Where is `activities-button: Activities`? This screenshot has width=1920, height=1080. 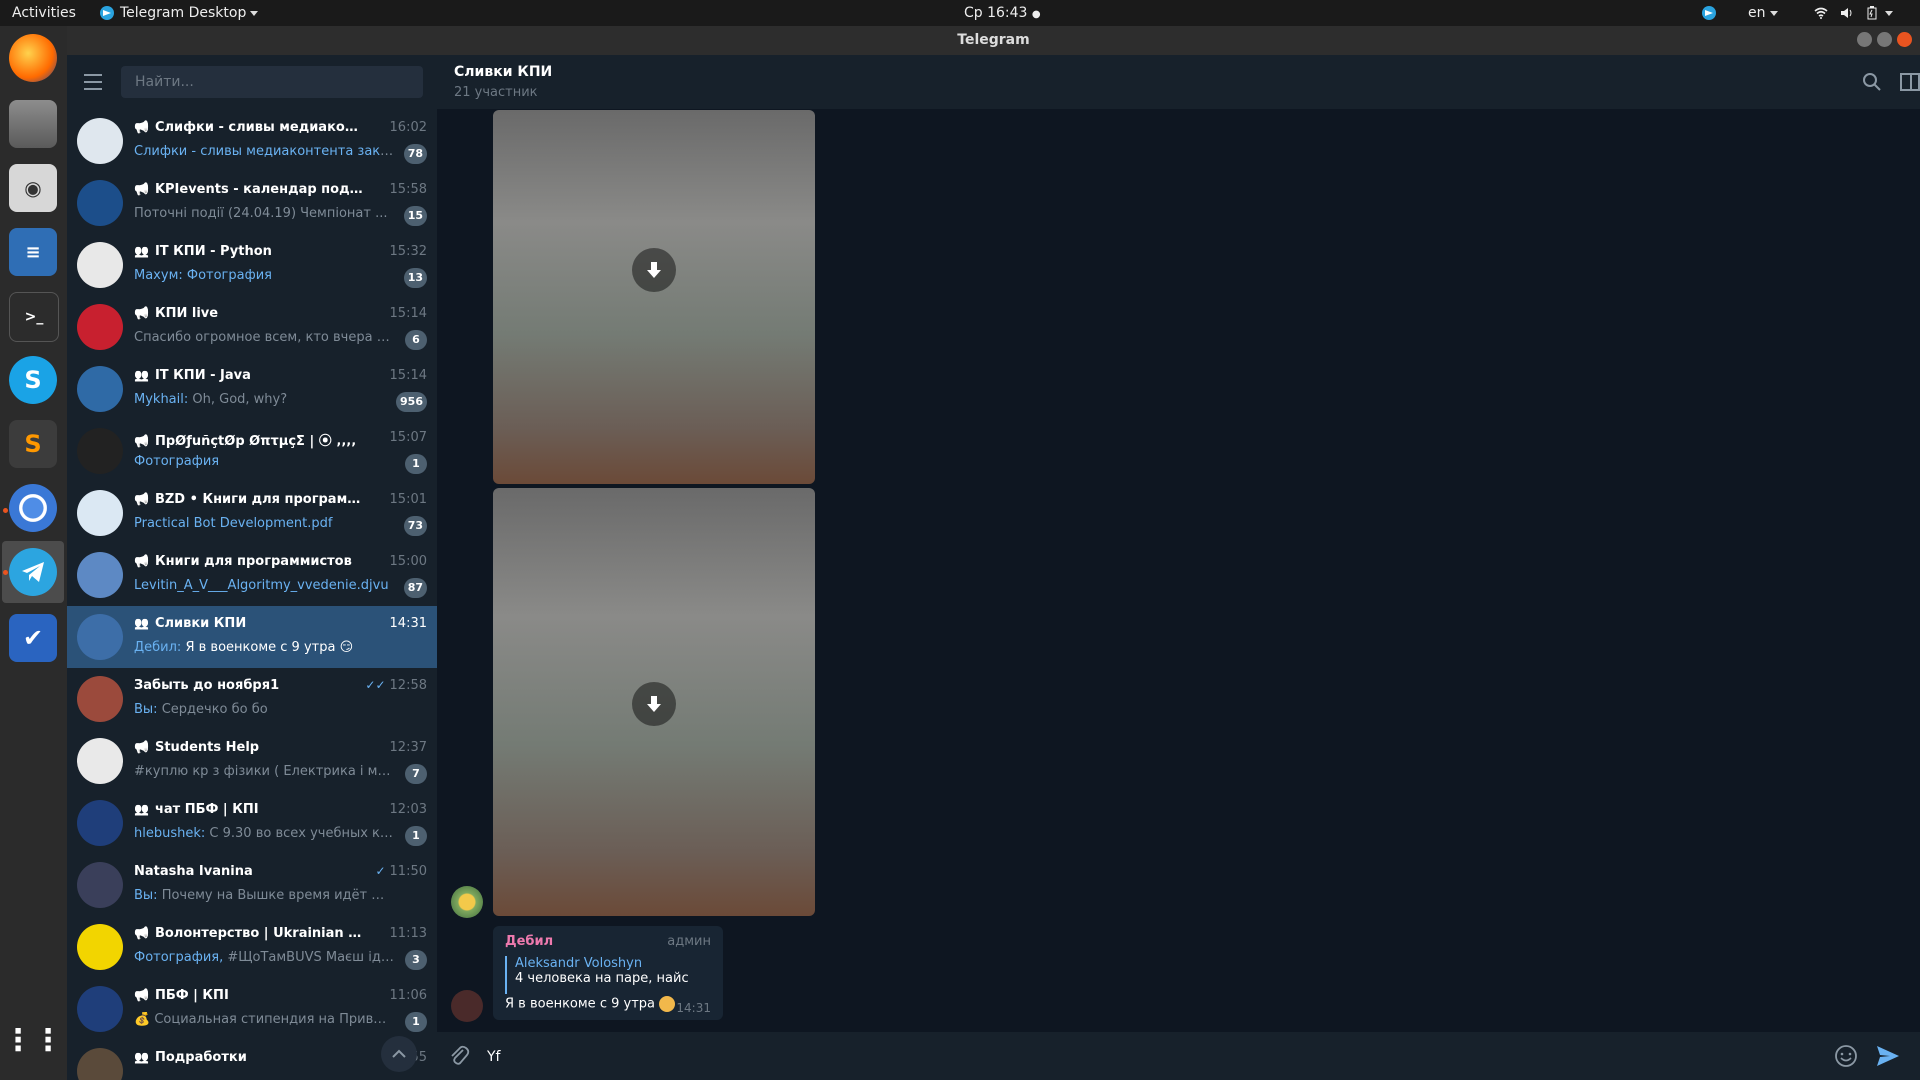 activities-button: Activities is located at coordinates (44, 13).